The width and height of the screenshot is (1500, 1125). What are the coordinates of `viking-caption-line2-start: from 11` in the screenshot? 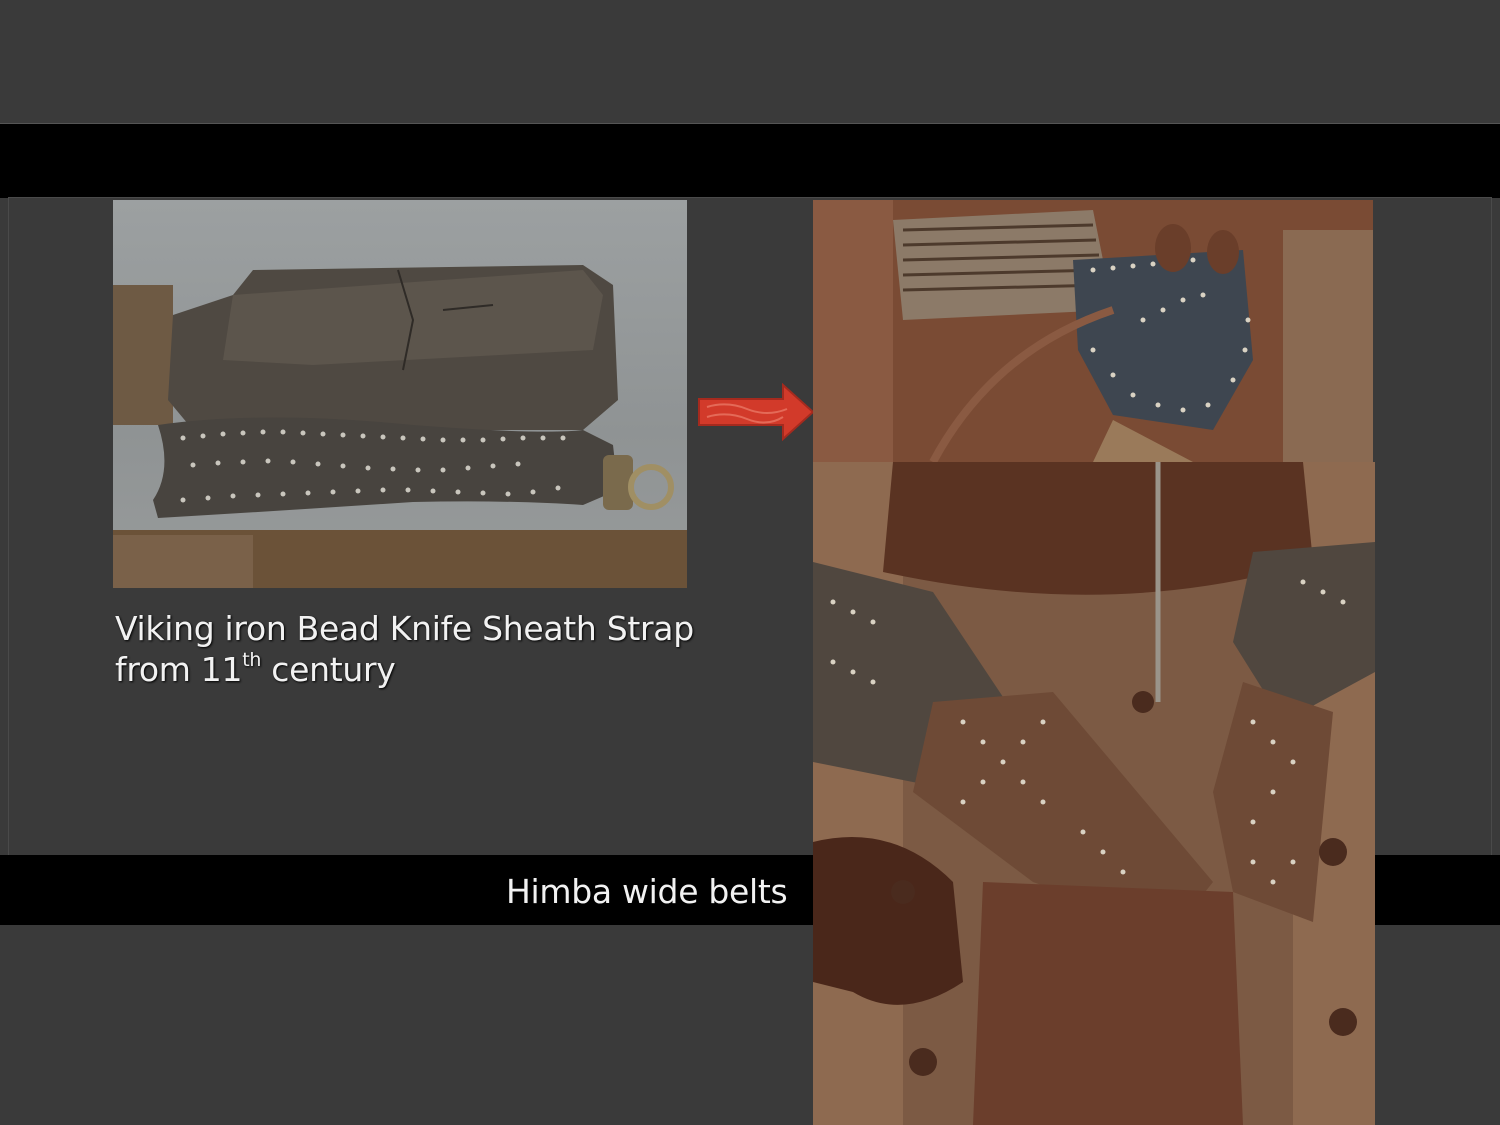 It's located at (179, 669).